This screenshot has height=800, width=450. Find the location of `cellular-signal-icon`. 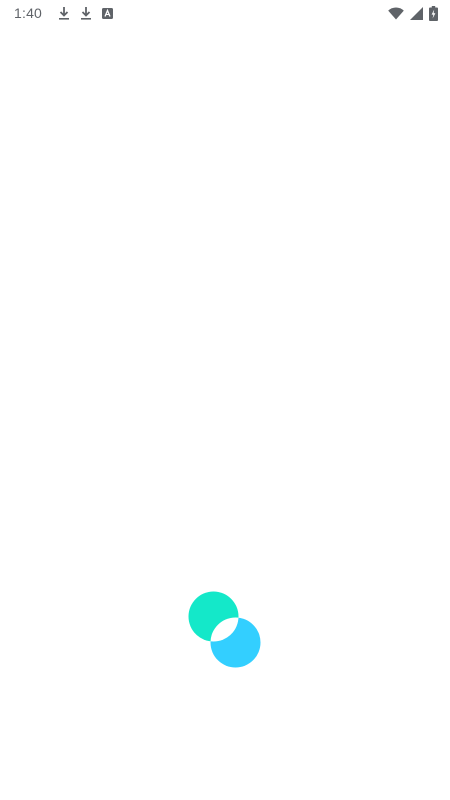

cellular-signal-icon is located at coordinates (416, 13).